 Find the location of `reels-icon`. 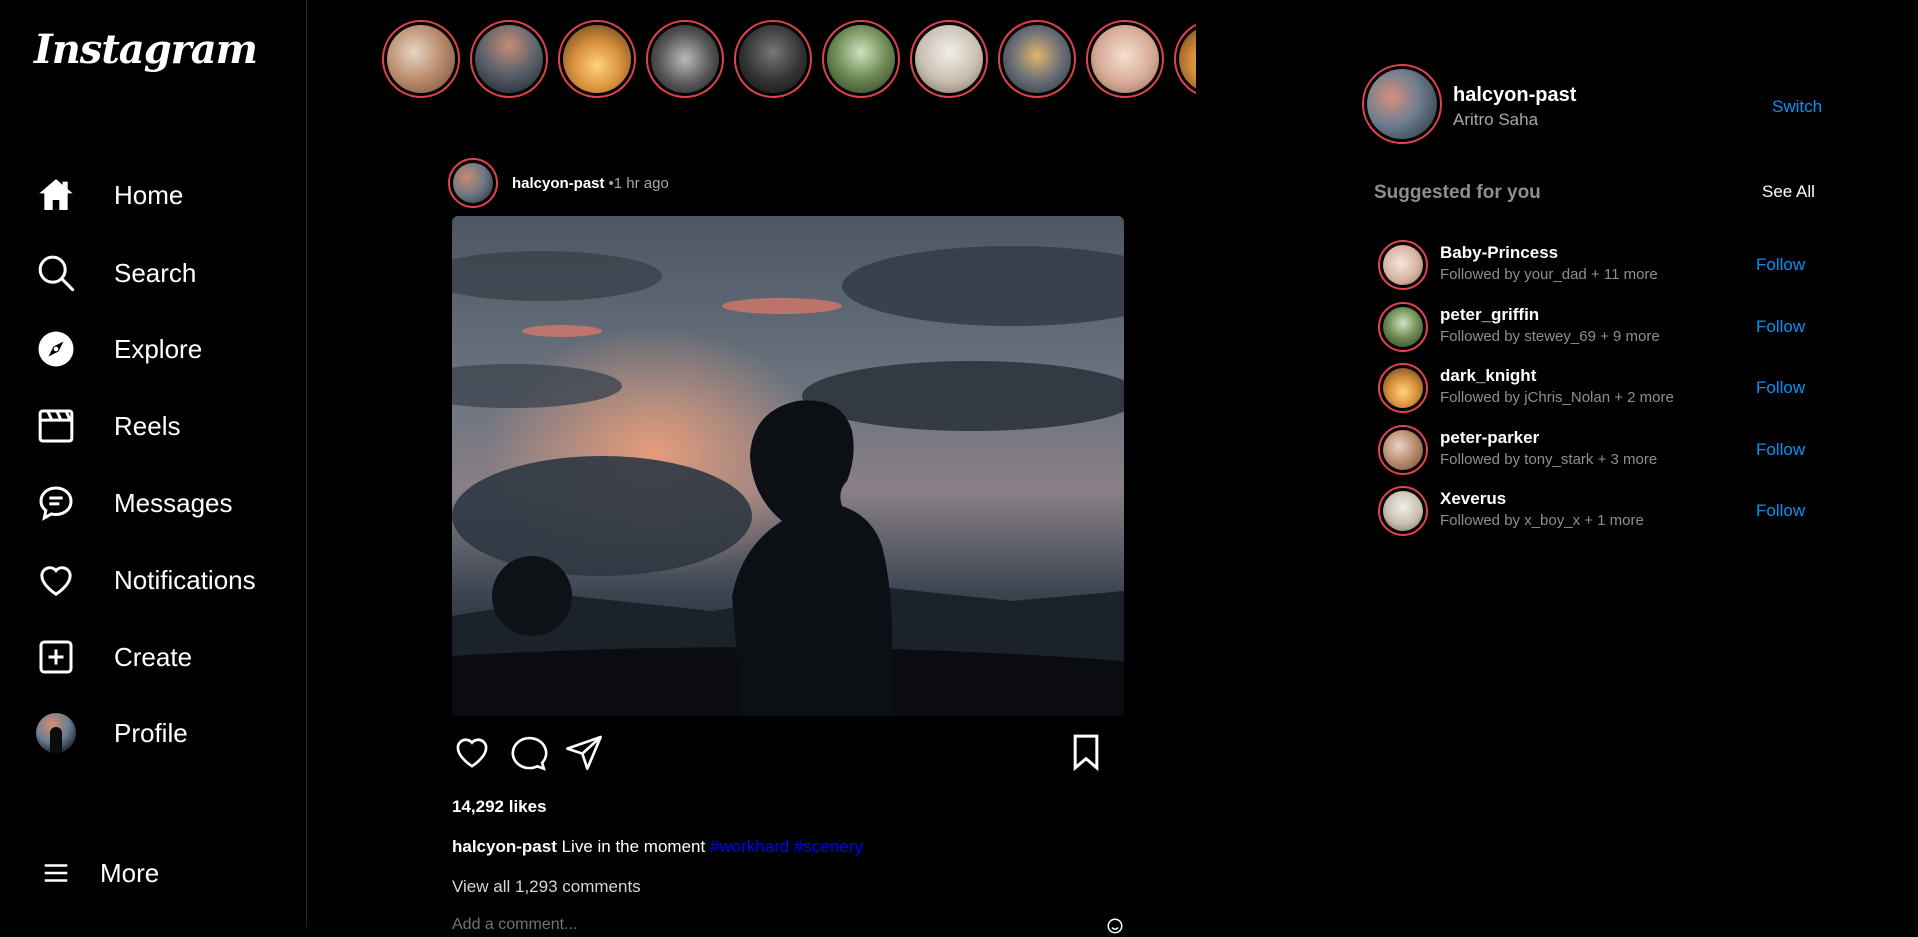

reels-icon is located at coordinates (56, 426).